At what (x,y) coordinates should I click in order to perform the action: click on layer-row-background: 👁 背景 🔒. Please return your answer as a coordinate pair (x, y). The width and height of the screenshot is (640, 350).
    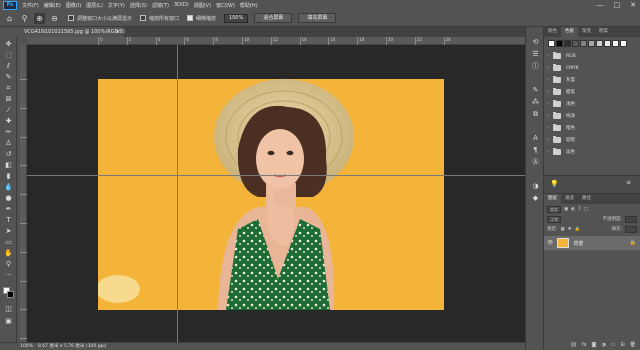
    Looking at the image, I should click on (592, 243).